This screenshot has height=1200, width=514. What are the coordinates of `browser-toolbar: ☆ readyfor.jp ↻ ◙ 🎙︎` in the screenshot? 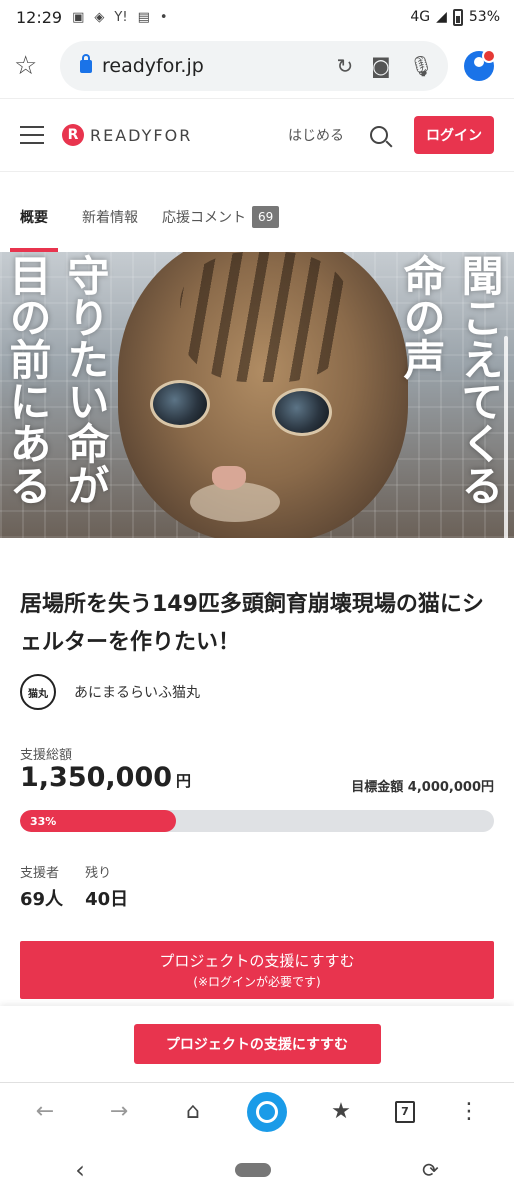 It's located at (257, 66).